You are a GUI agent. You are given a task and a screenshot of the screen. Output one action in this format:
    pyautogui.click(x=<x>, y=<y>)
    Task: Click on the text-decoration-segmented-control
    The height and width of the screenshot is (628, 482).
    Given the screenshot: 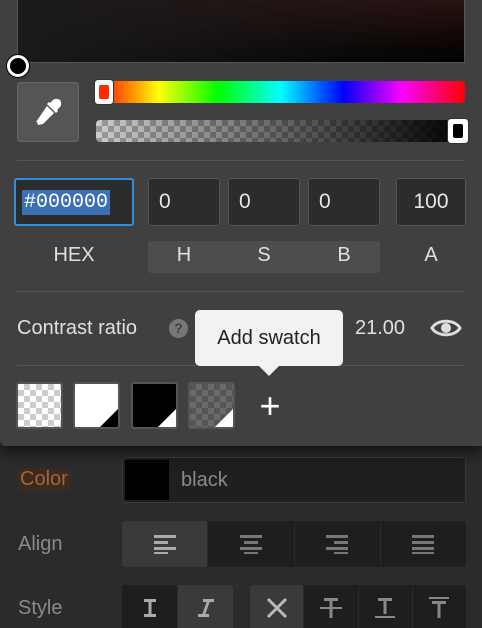 What is the action you would take?
    pyautogui.click(x=358, y=606)
    